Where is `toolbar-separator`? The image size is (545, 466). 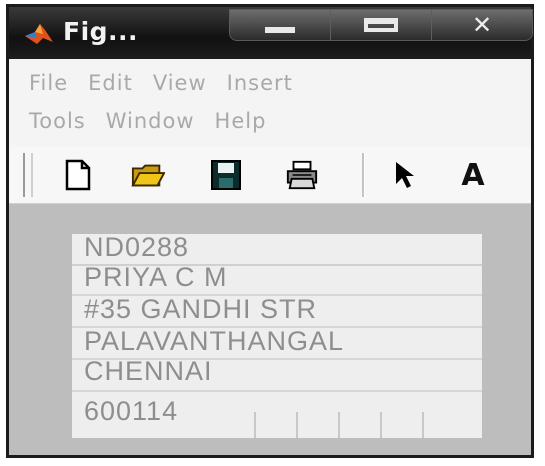
toolbar-separator is located at coordinates (363, 175).